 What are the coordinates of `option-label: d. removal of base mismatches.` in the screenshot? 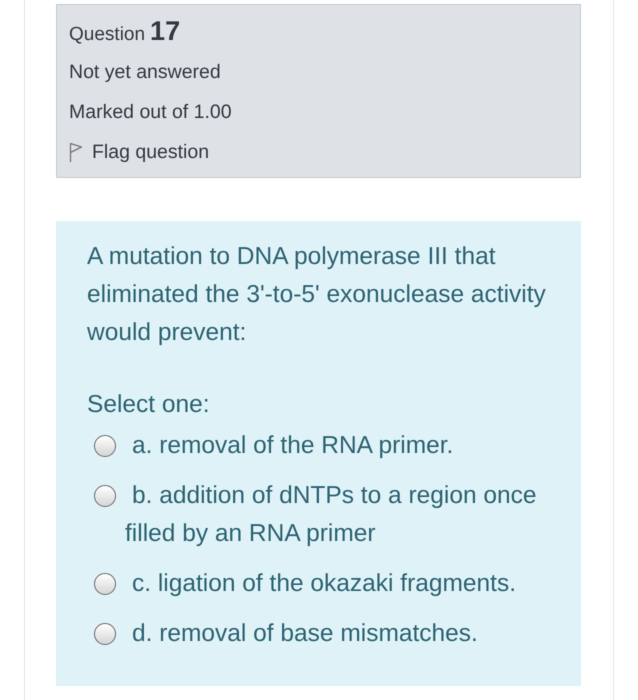 It's located at (345, 634).